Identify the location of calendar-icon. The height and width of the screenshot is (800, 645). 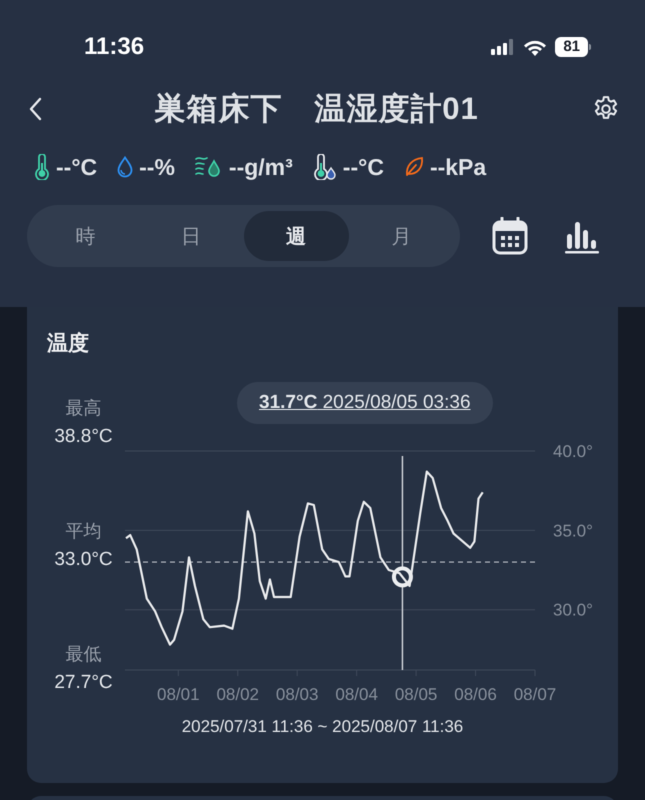
(510, 236).